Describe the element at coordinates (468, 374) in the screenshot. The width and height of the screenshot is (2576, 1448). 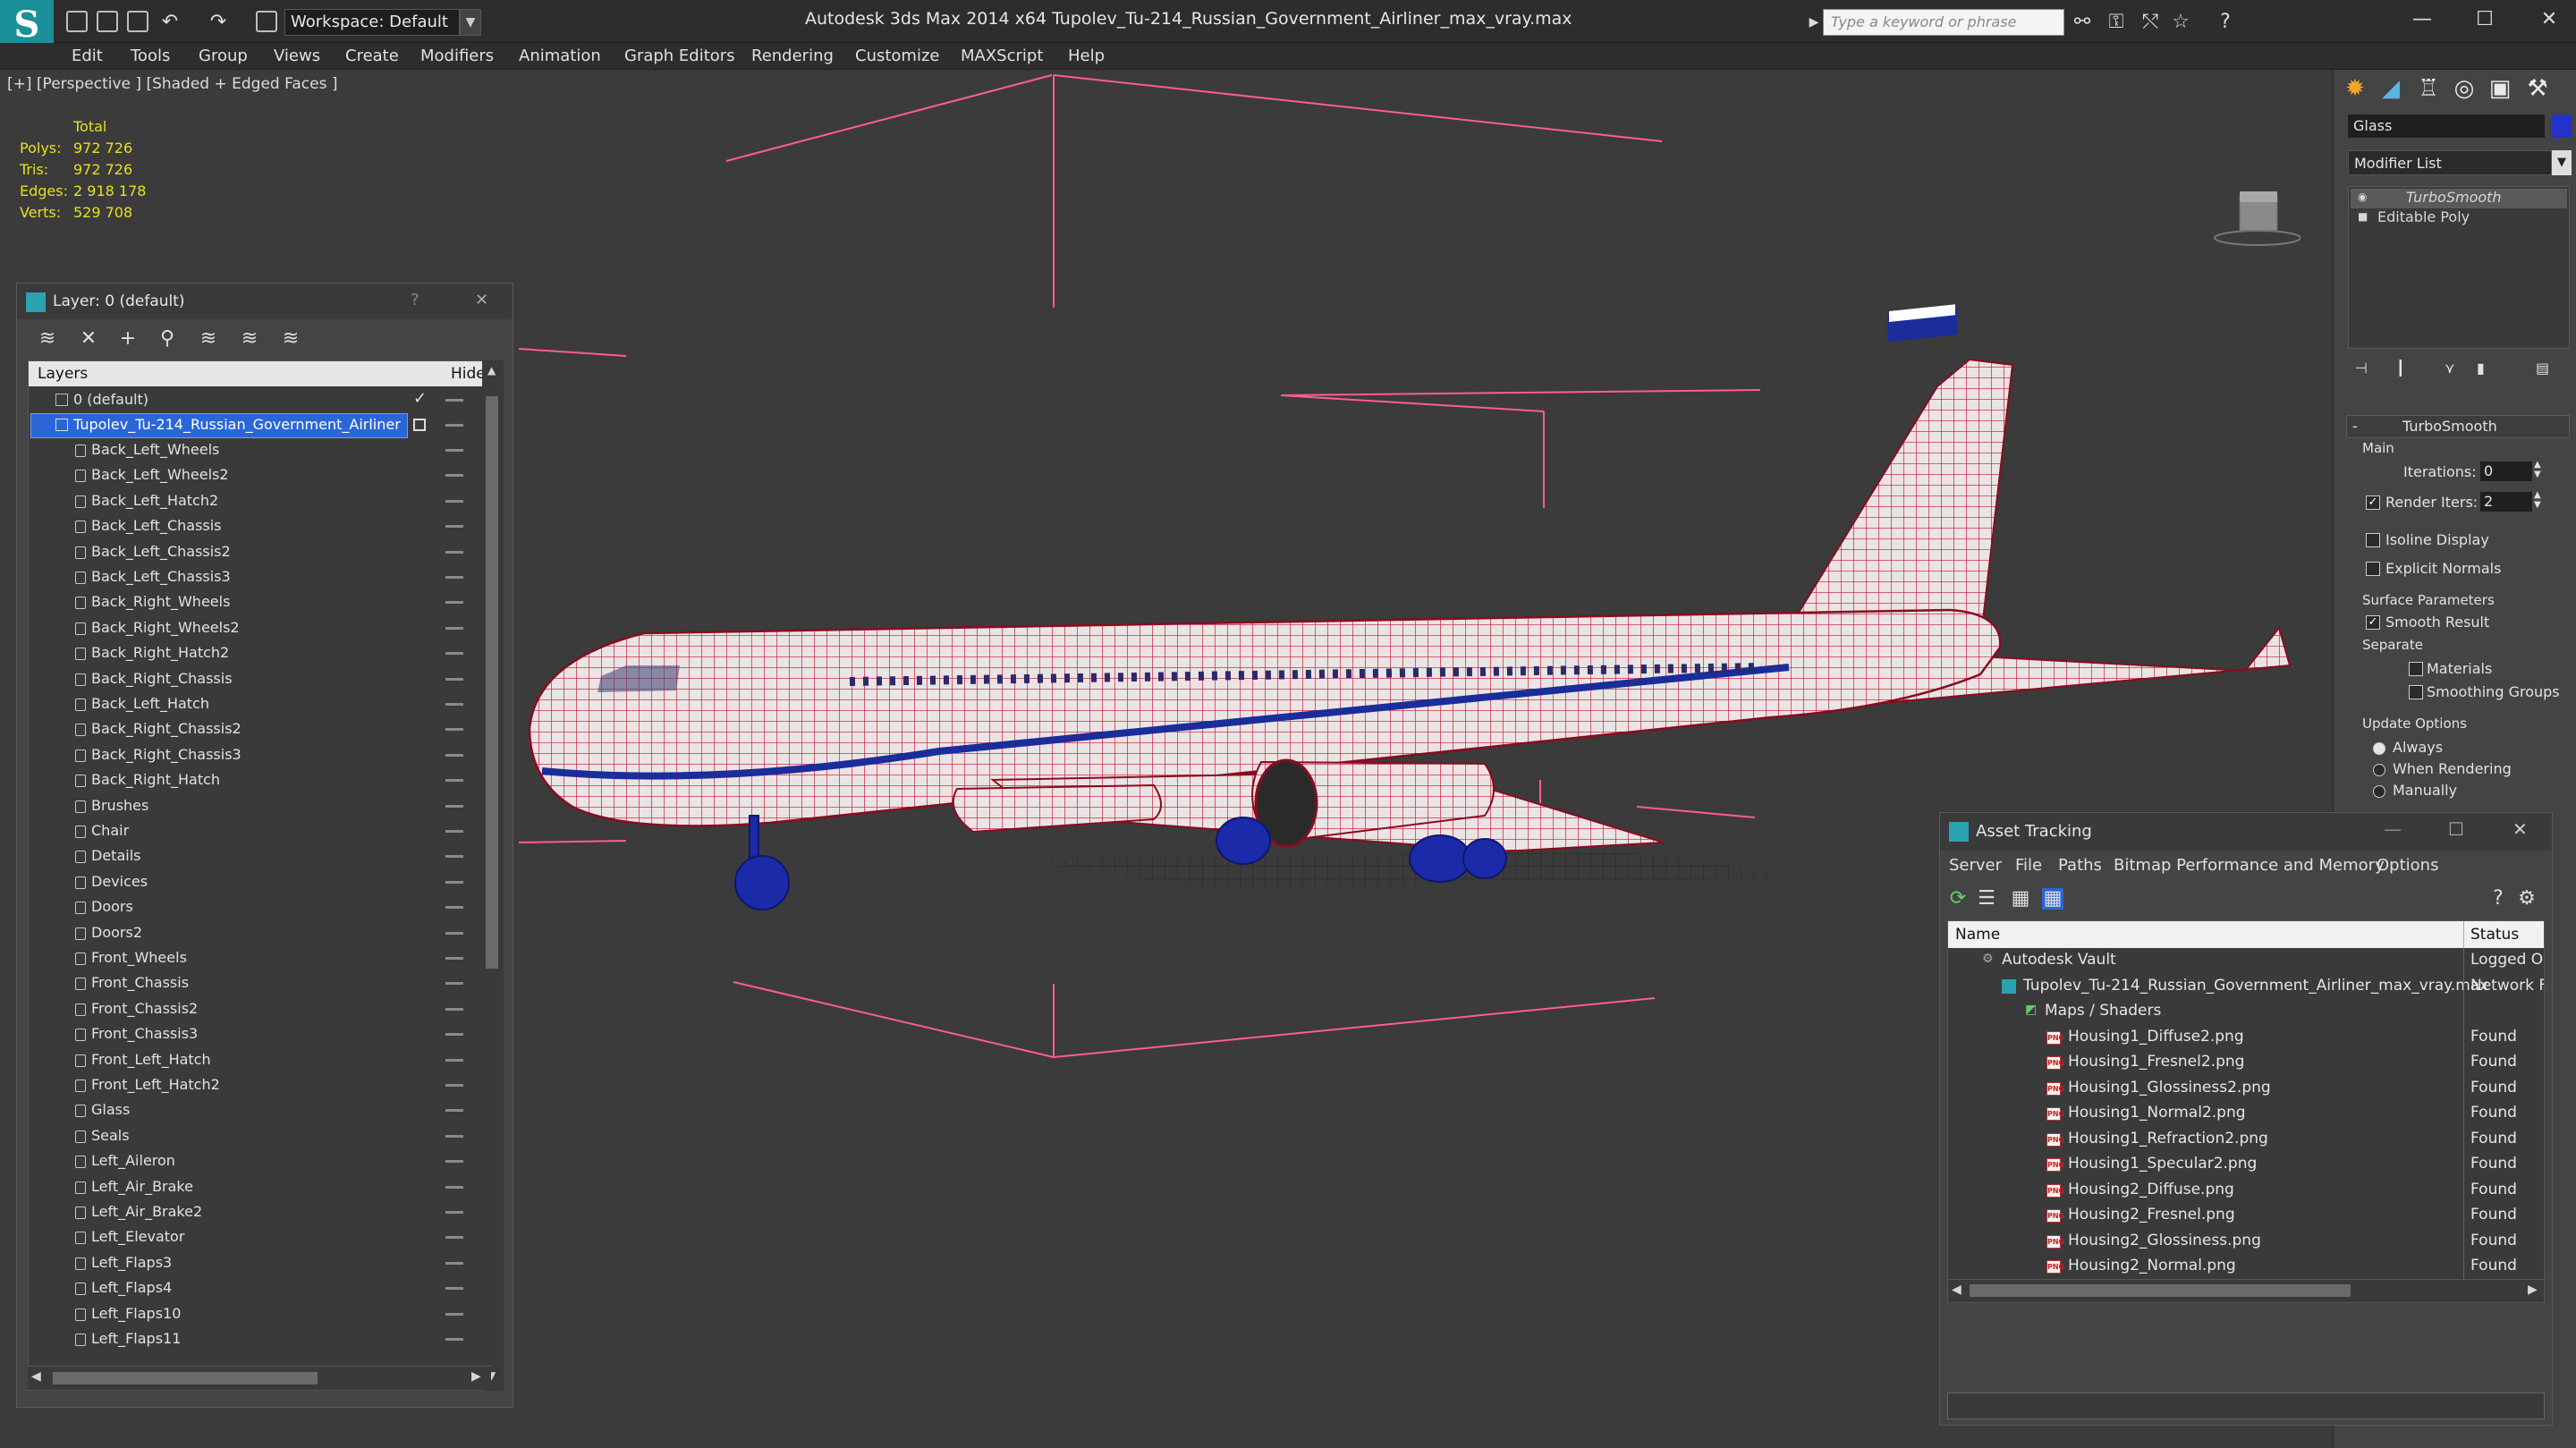
I see `col-hide: Hide` at that location.